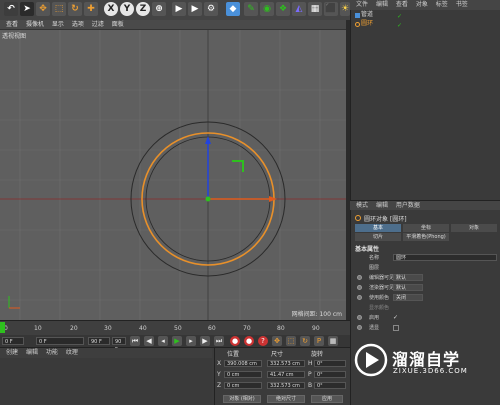 The height and width of the screenshot is (405, 500). I want to click on use-color-select: 关闭, so click(408, 297).